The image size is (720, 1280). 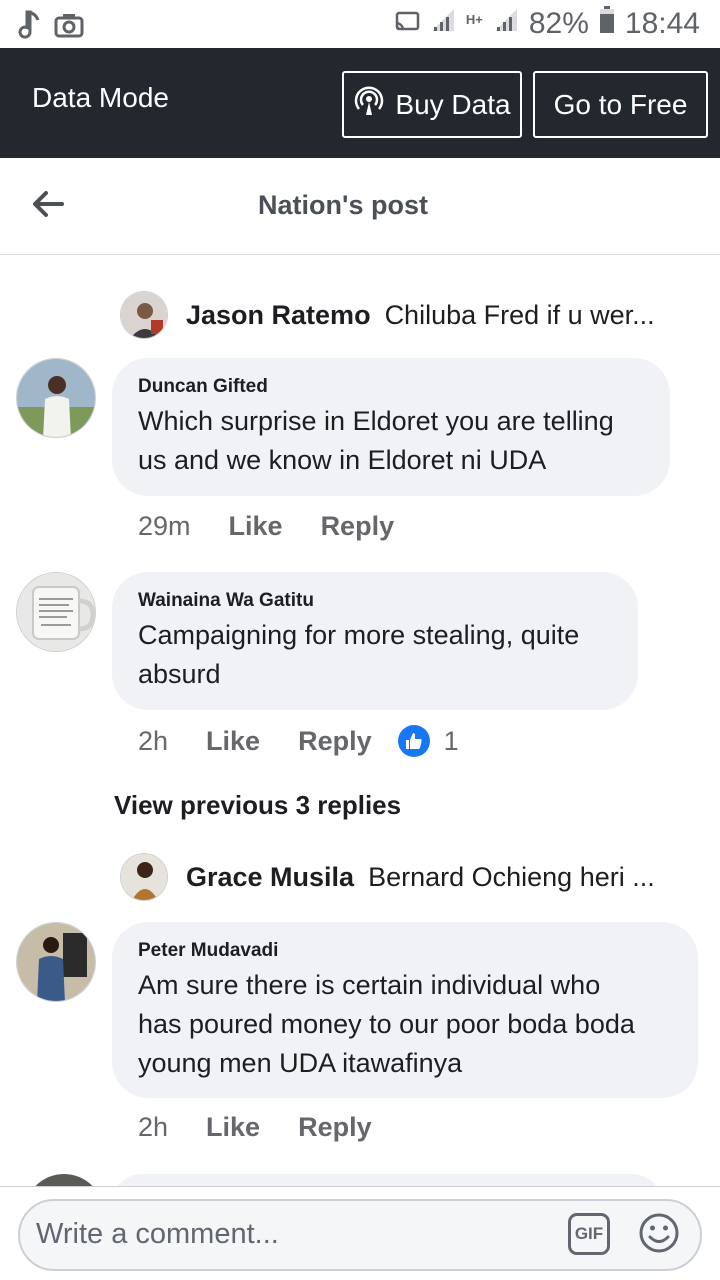 I want to click on data-mode-title: Data Mode, so click(x=100, y=97).